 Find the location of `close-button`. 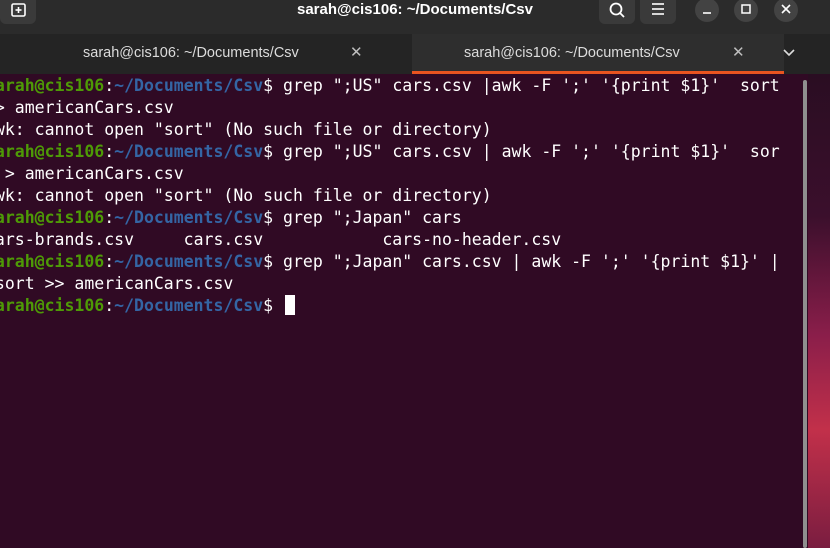

close-button is located at coordinates (786, 11).